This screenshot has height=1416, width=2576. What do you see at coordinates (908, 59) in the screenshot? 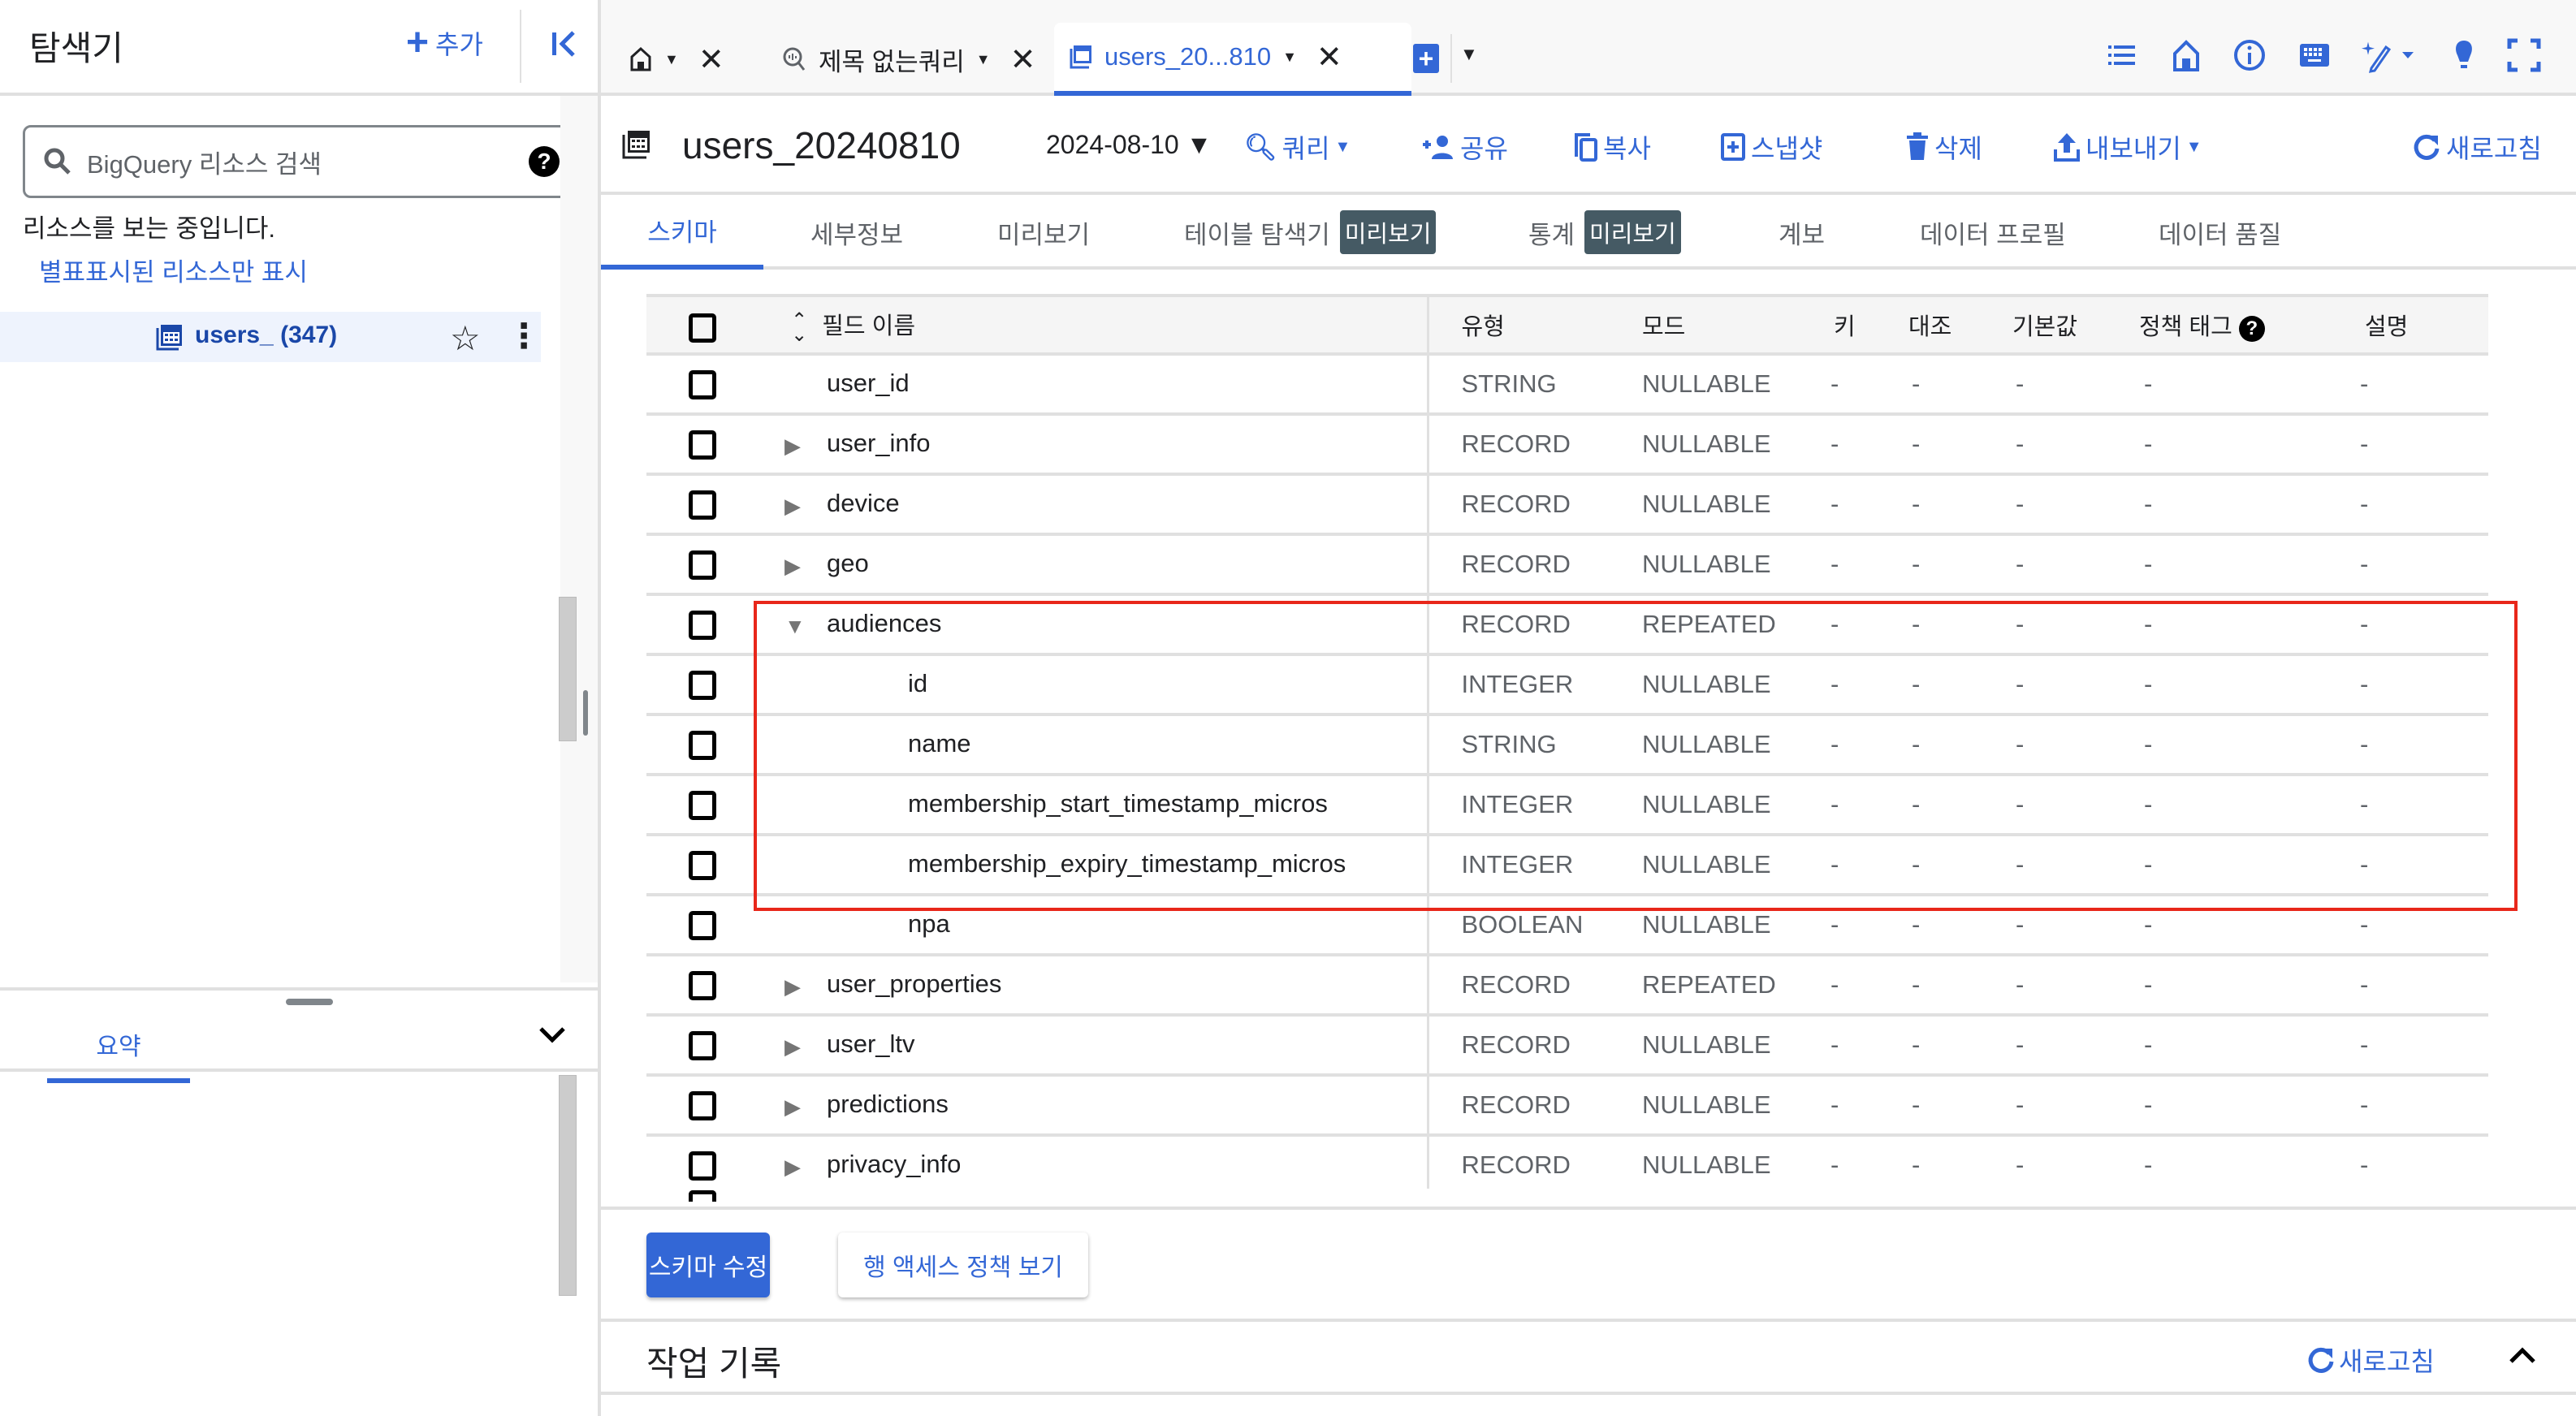
I see `tab-untitled-query: 제목 없는쿼리 ▼ ✕` at bounding box center [908, 59].